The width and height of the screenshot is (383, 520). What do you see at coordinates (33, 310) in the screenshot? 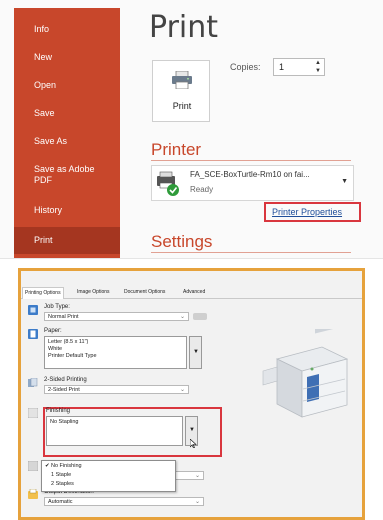
I see `job-type-icon` at bounding box center [33, 310].